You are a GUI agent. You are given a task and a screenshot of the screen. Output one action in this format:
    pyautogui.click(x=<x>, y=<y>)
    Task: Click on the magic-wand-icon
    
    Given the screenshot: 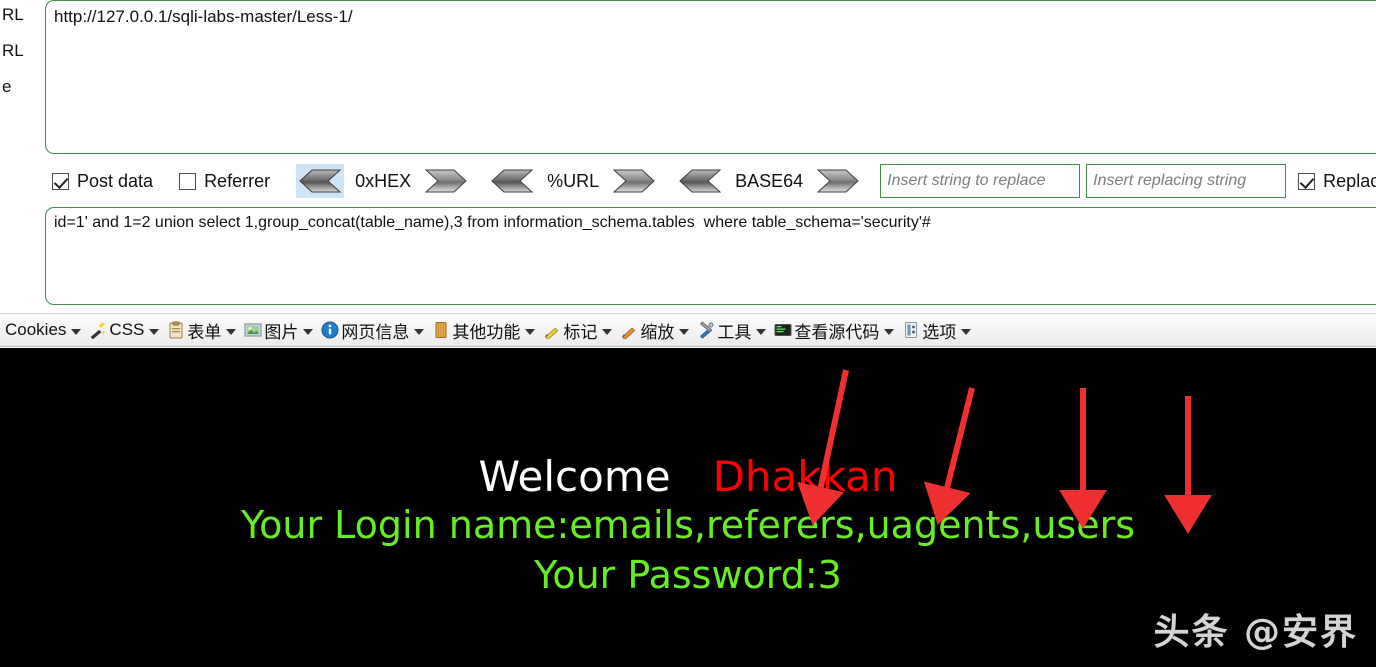 What is the action you would take?
    pyautogui.click(x=99, y=330)
    